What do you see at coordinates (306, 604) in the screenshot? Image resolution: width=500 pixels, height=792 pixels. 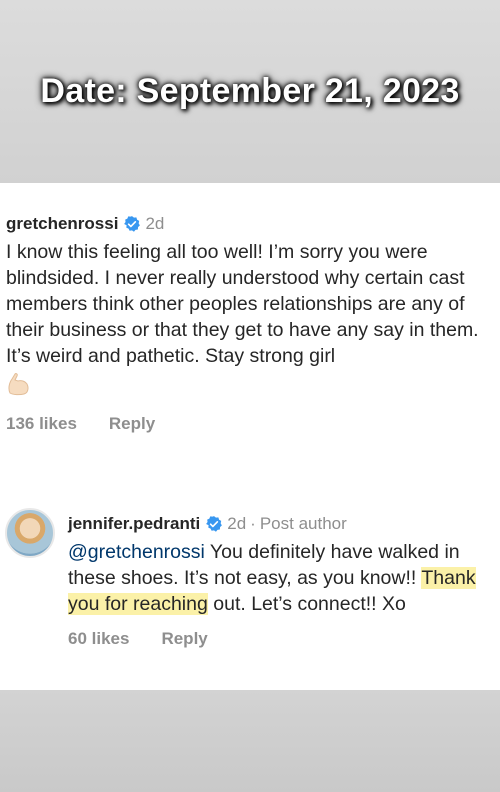 I see `comment-text-part: out. Let’s connect!! Xo` at bounding box center [306, 604].